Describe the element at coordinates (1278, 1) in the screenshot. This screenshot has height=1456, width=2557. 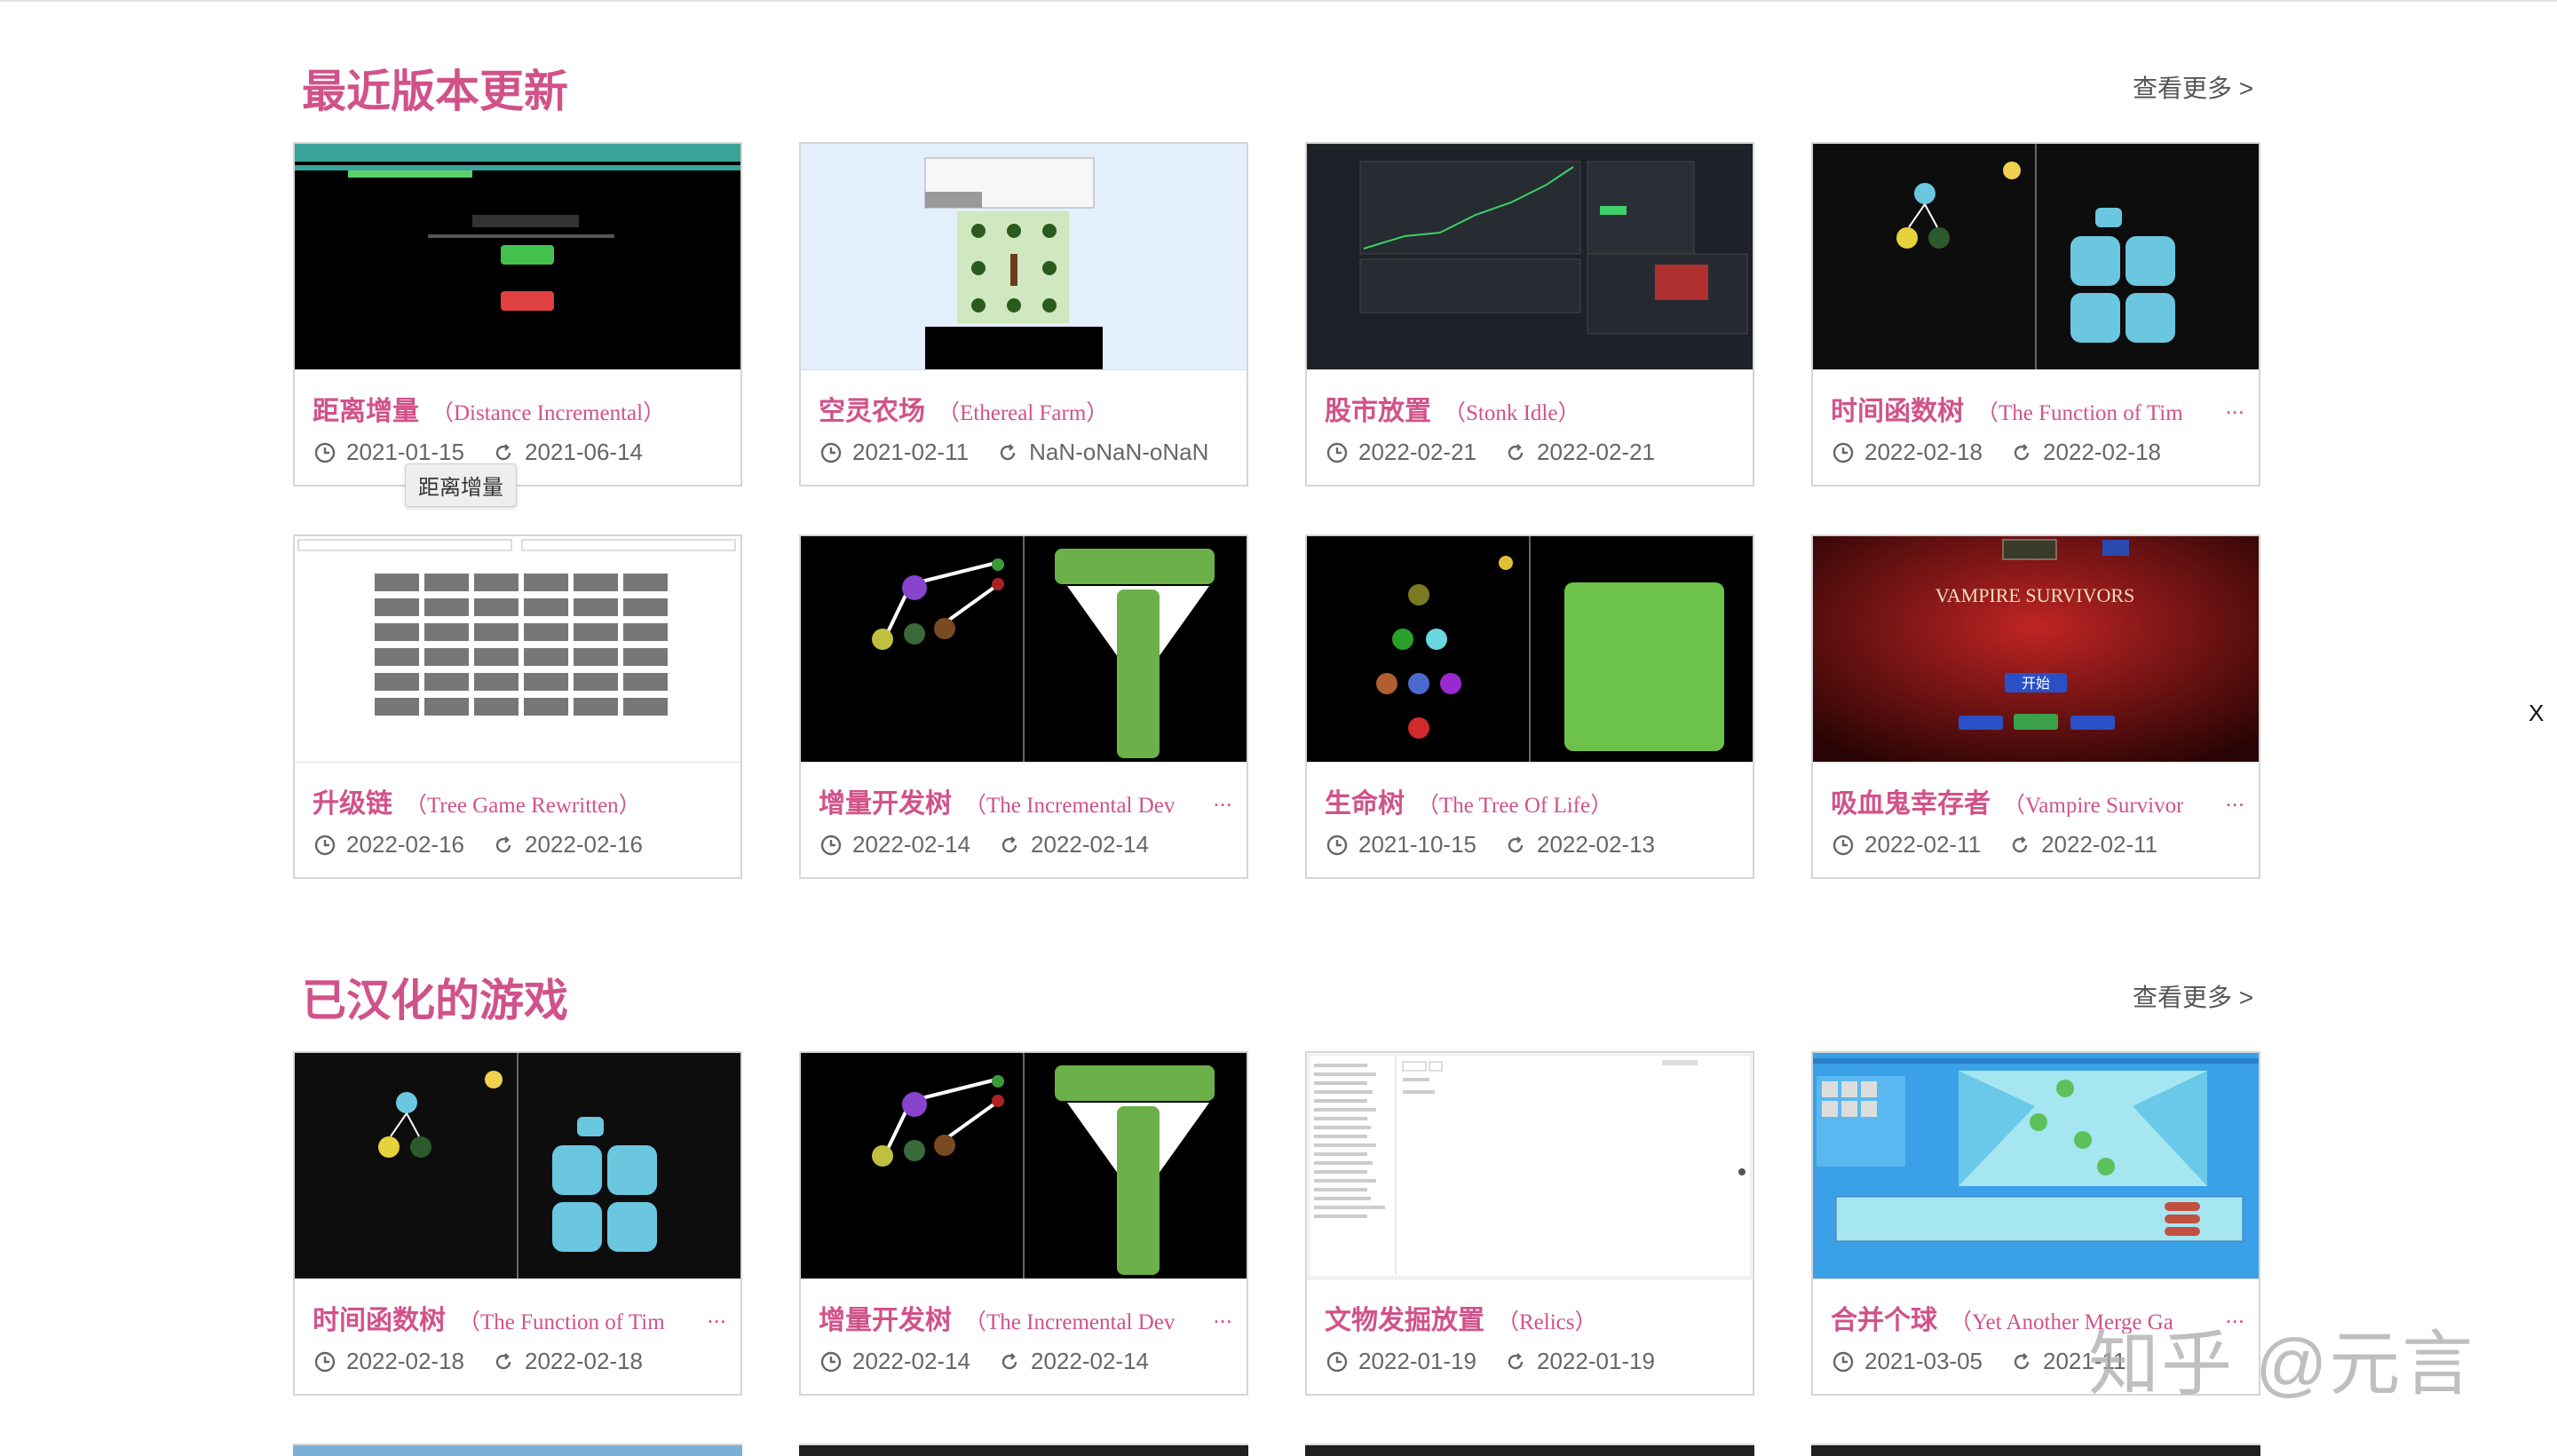
I see `top-divider` at that location.